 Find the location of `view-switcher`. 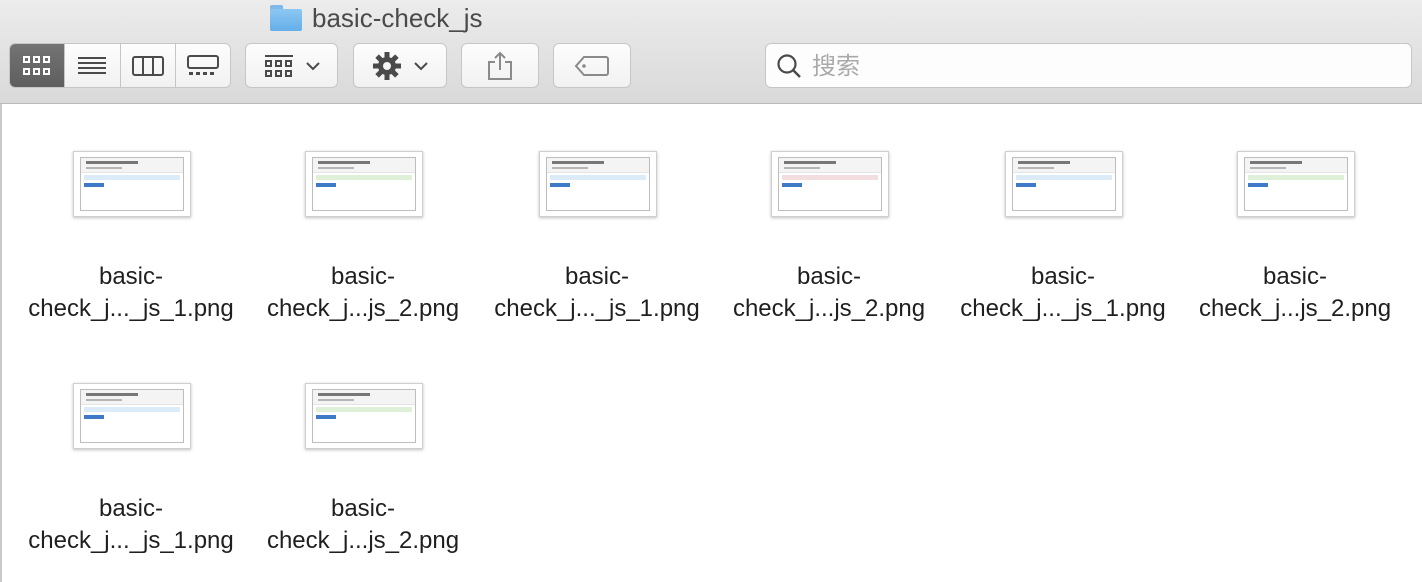

view-switcher is located at coordinates (120, 65).